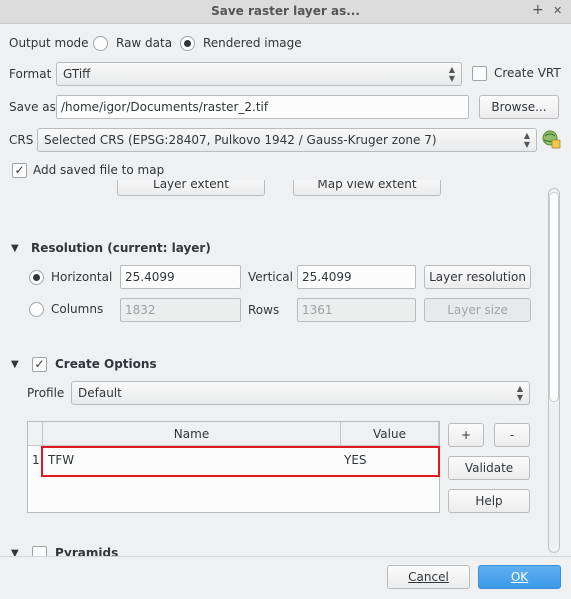 This screenshot has width=571, height=599. I want to click on pyramids-checkbox, so click(39, 551).